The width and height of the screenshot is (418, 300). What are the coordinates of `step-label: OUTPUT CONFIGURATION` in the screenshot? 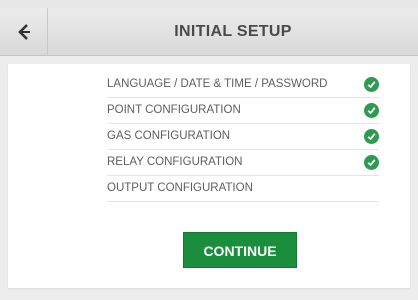 It's located at (180, 188).